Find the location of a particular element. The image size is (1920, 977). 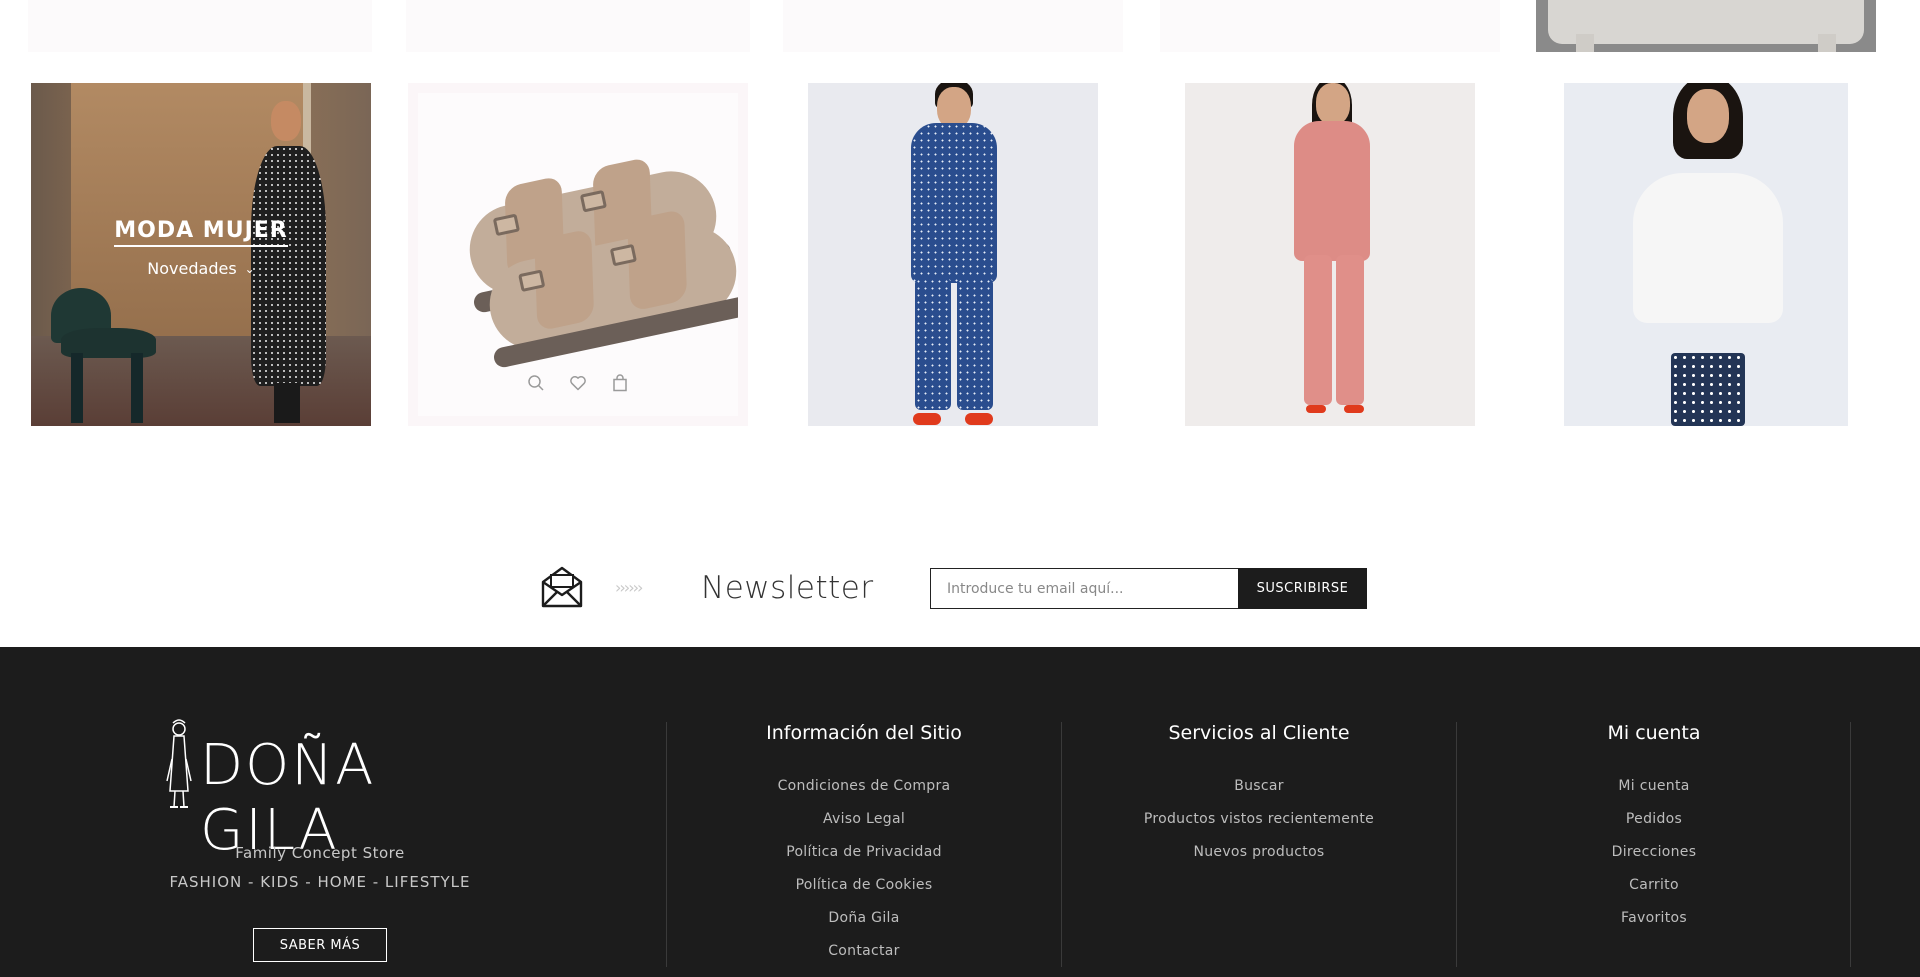

footer-link: Nuevos productos is located at coordinates (1259, 860).